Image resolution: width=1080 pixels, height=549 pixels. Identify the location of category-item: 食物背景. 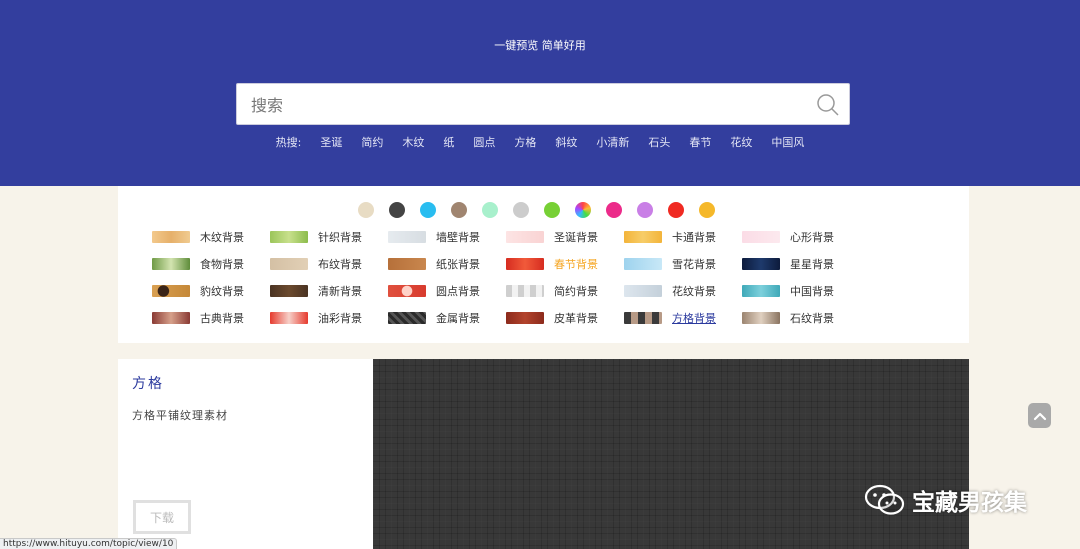
(211, 264).